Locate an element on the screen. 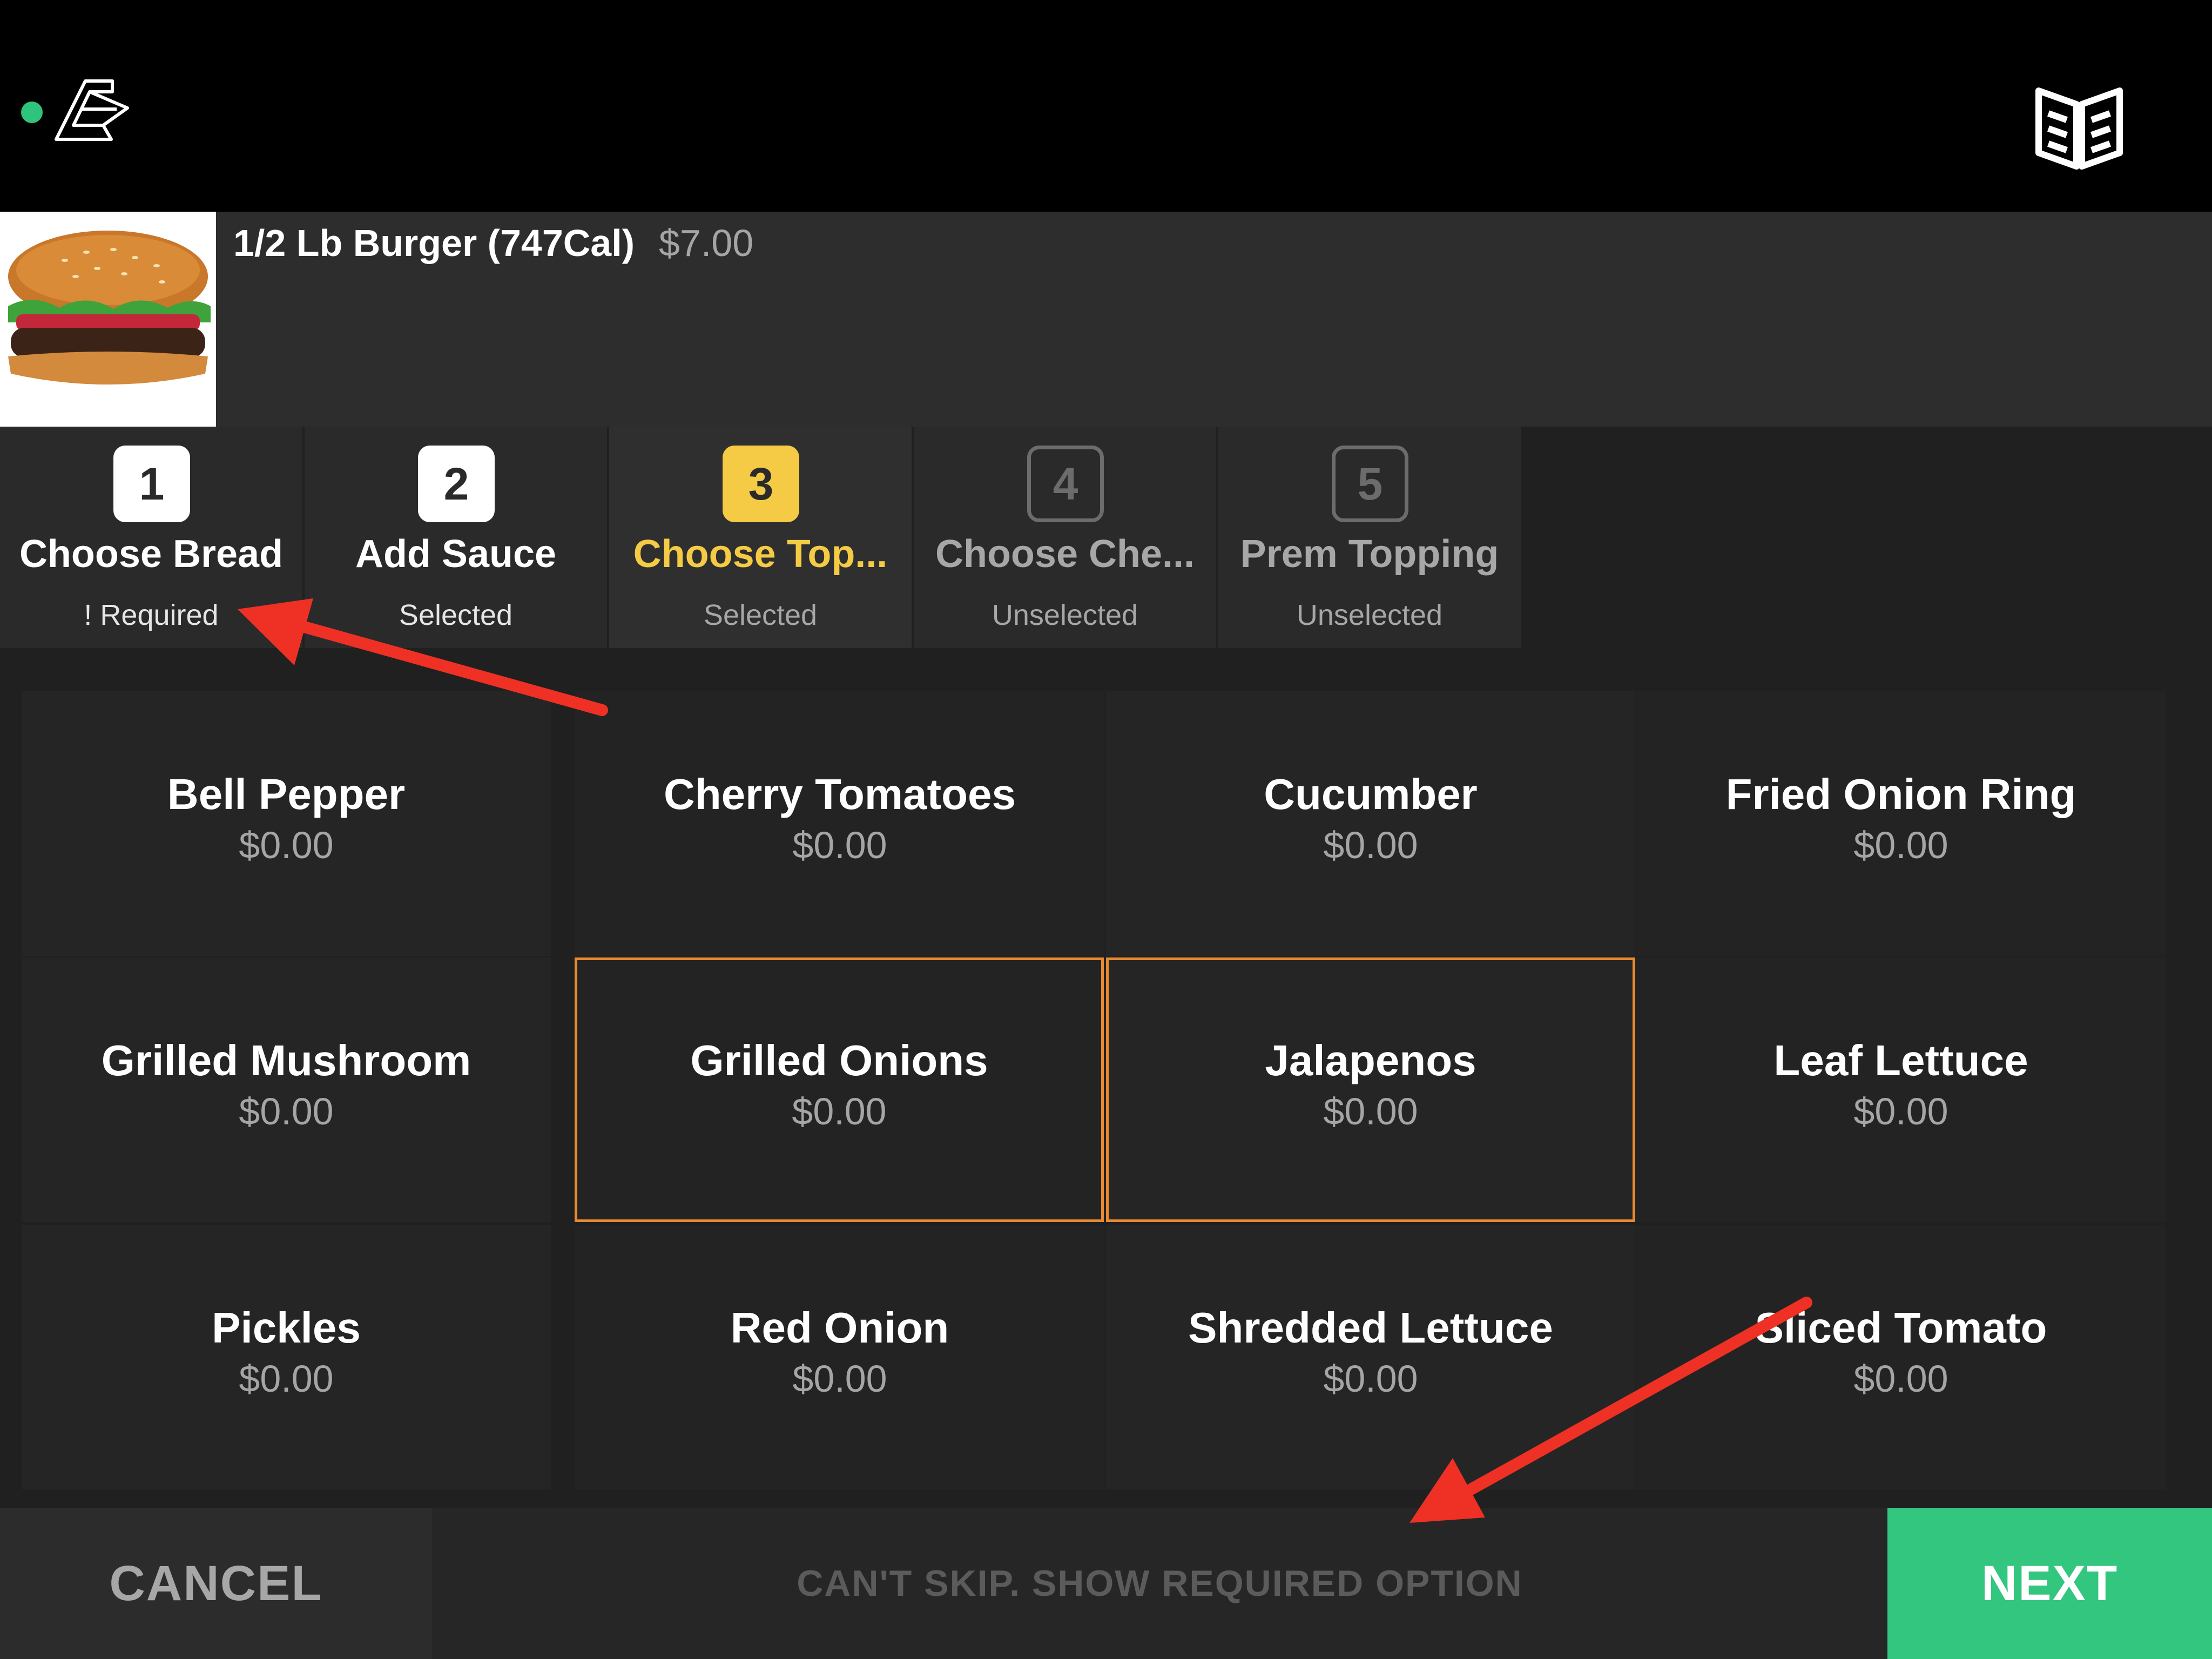  option-sliced-tomato: Sliced Tomato $0.00 is located at coordinates (1901, 1357).